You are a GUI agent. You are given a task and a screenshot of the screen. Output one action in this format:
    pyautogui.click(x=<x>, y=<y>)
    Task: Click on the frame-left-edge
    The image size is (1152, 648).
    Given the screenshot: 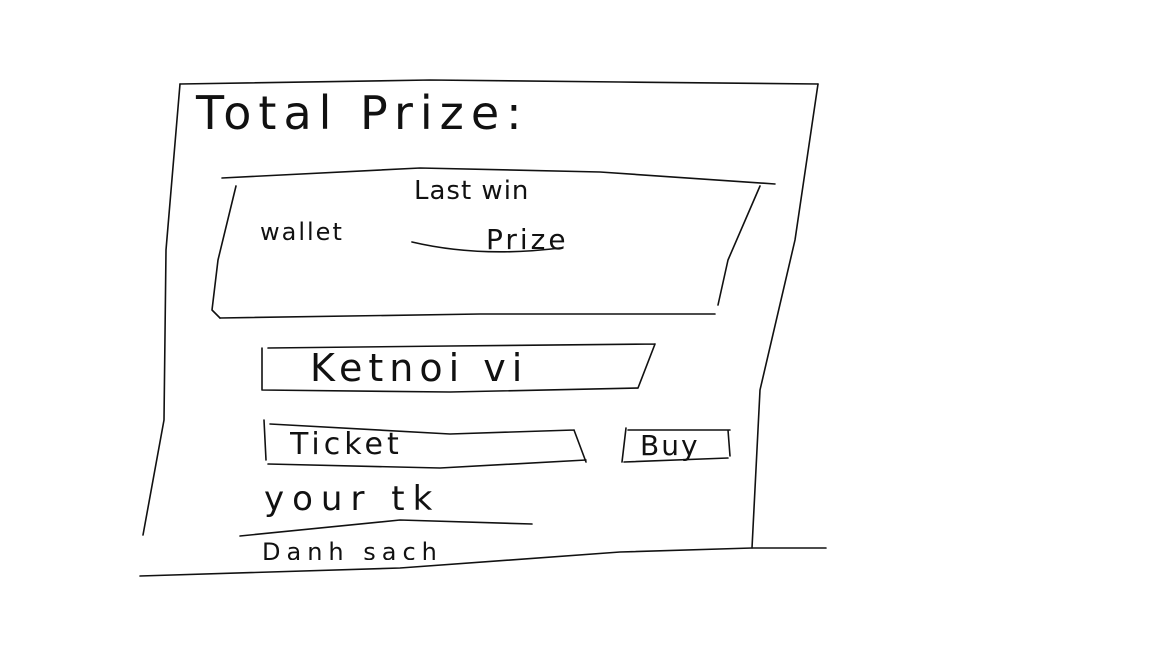 What is the action you would take?
    pyautogui.click(x=161, y=309)
    